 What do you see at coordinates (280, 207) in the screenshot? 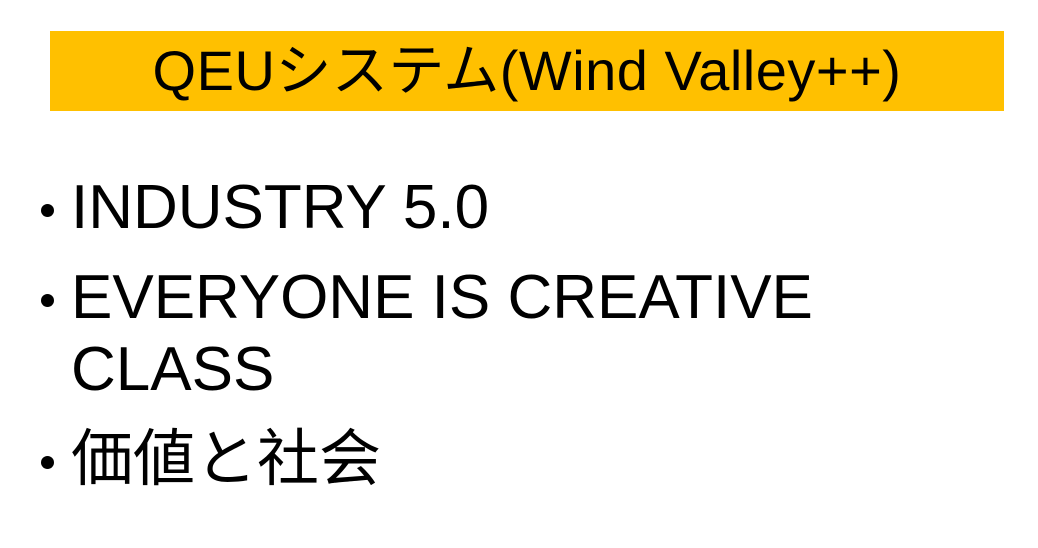
I see `bullet-text: INDUSTRY 5.0` at bounding box center [280, 207].